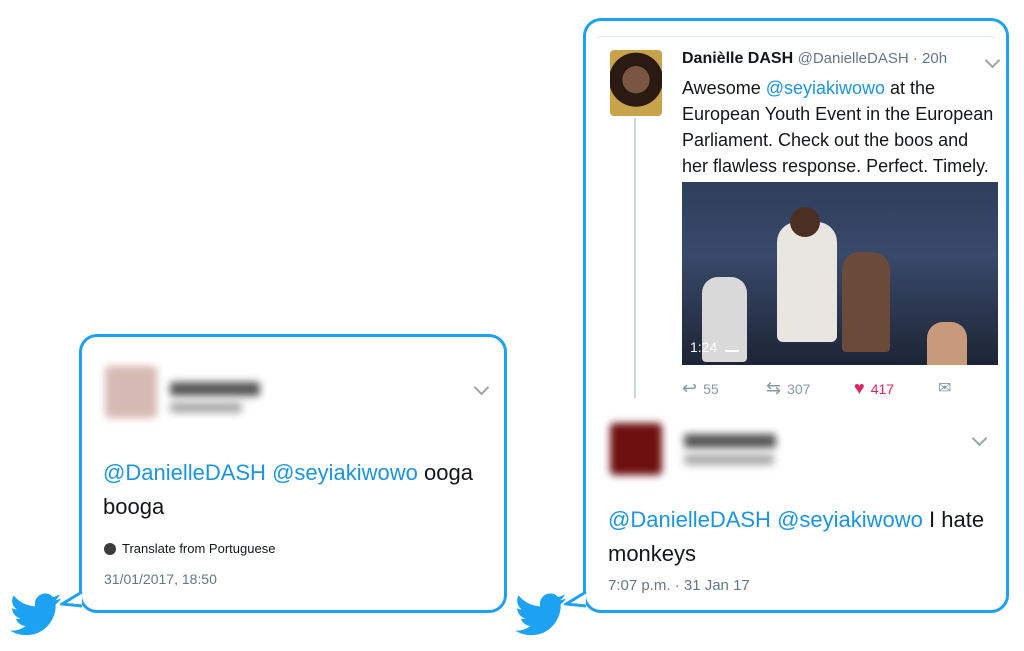 The image size is (1024, 651). I want to click on tweet-timestamp: 7:07 p.m. · 31 Jan 17, so click(679, 585).